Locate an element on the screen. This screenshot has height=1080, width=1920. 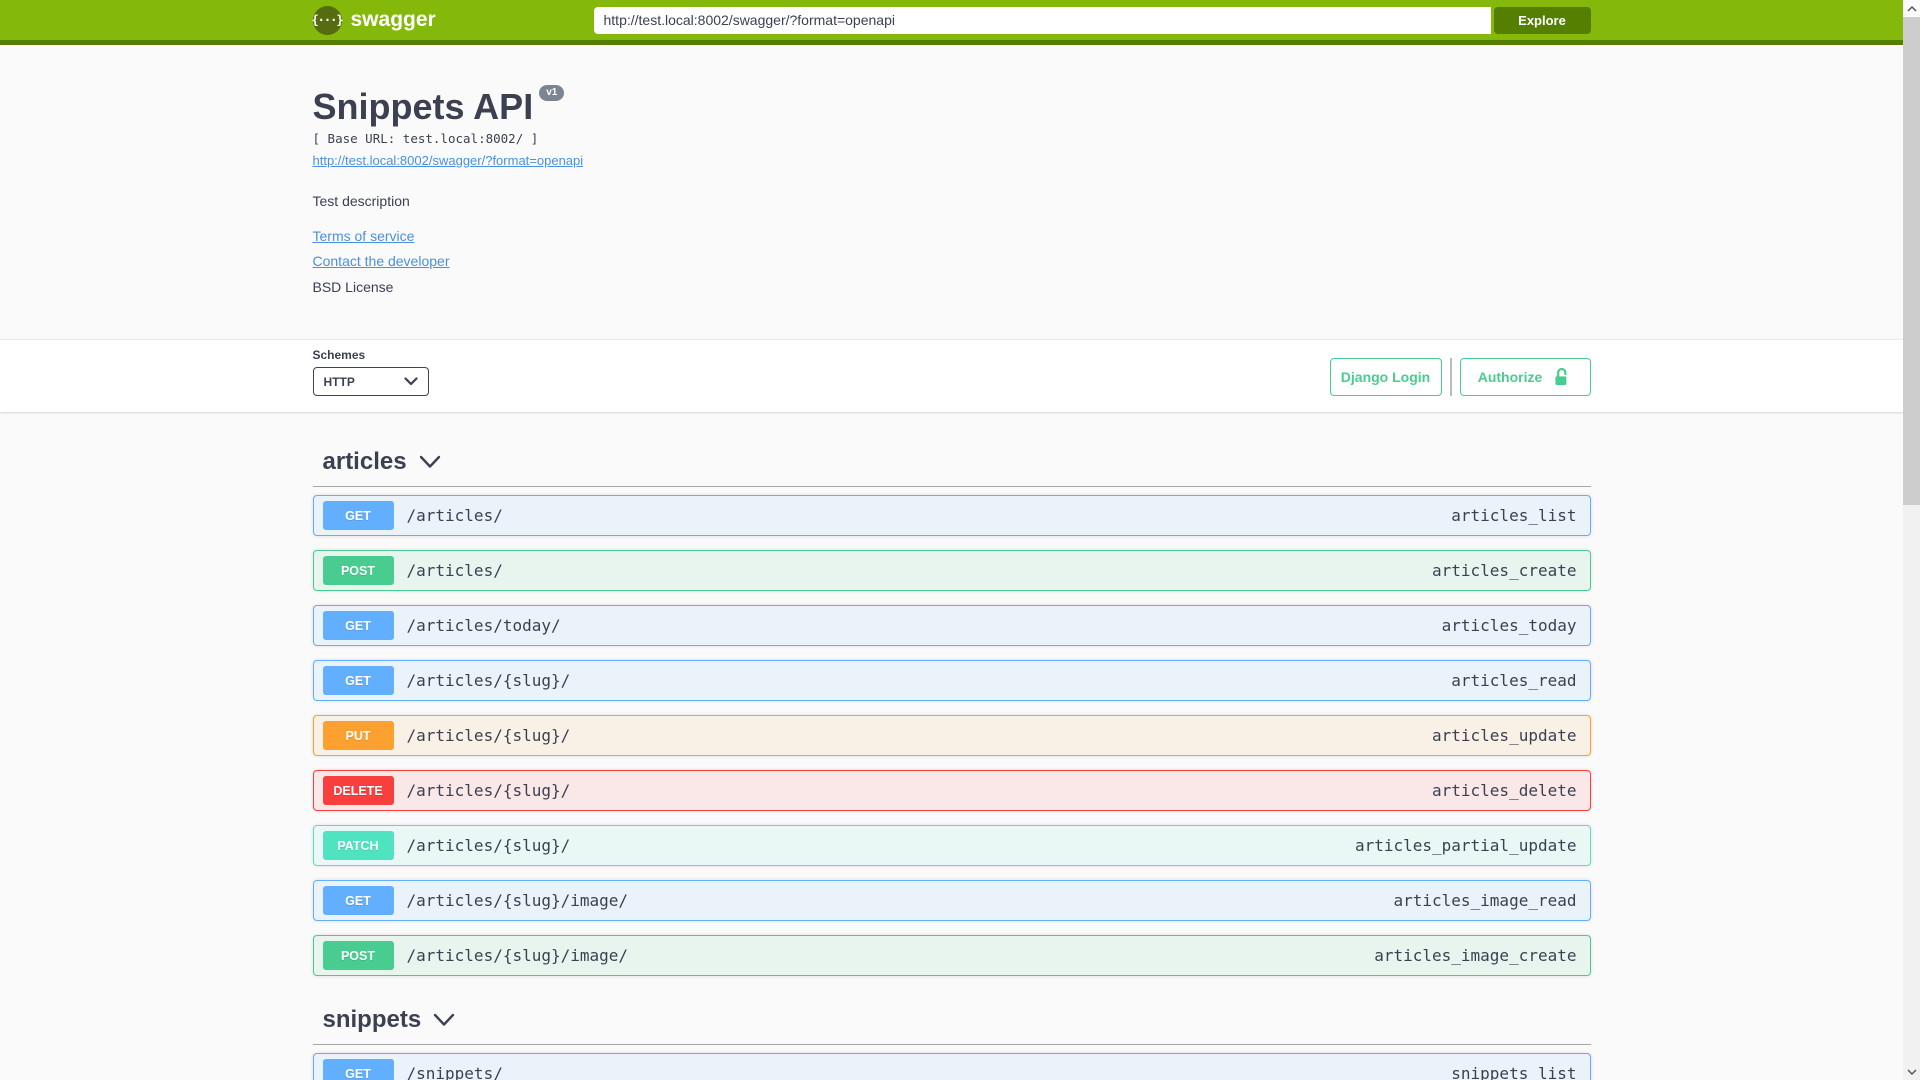
spec-url-input is located at coordinates (1042, 20).